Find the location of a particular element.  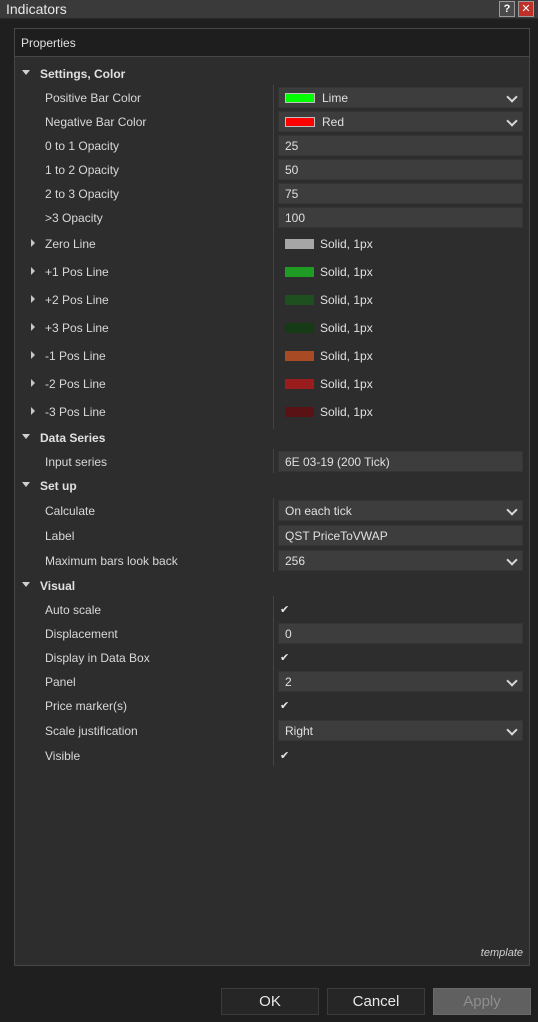

price-markers-checkbox: ✔ is located at coordinates (284, 705).